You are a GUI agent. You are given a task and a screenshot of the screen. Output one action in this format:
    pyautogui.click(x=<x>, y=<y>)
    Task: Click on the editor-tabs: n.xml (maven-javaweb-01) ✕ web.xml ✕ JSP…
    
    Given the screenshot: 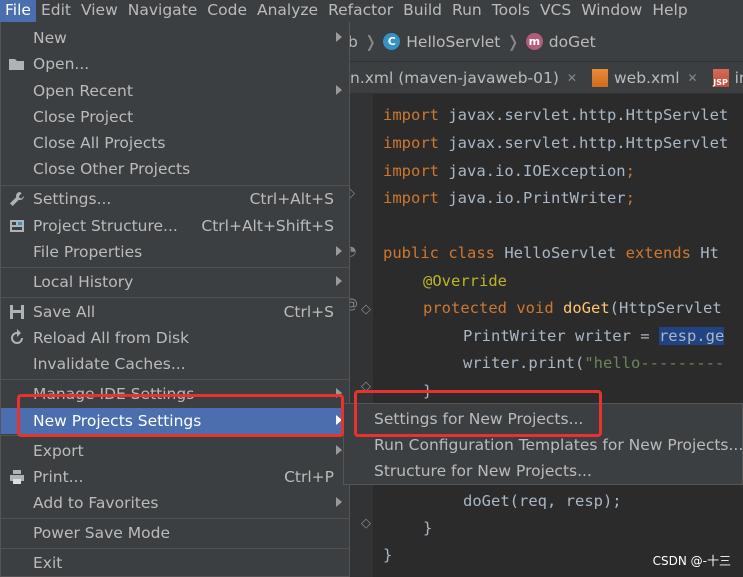 What is the action you would take?
    pyautogui.click(x=543, y=78)
    